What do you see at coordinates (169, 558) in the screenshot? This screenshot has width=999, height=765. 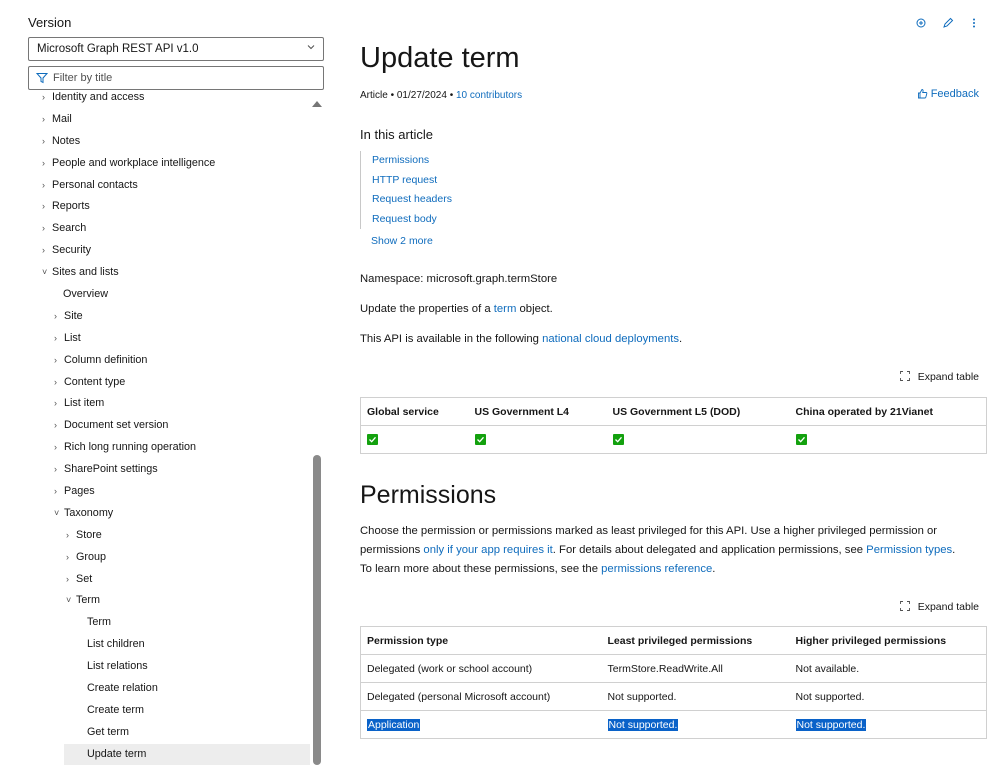 I see `nav-item: › Group` at bounding box center [169, 558].